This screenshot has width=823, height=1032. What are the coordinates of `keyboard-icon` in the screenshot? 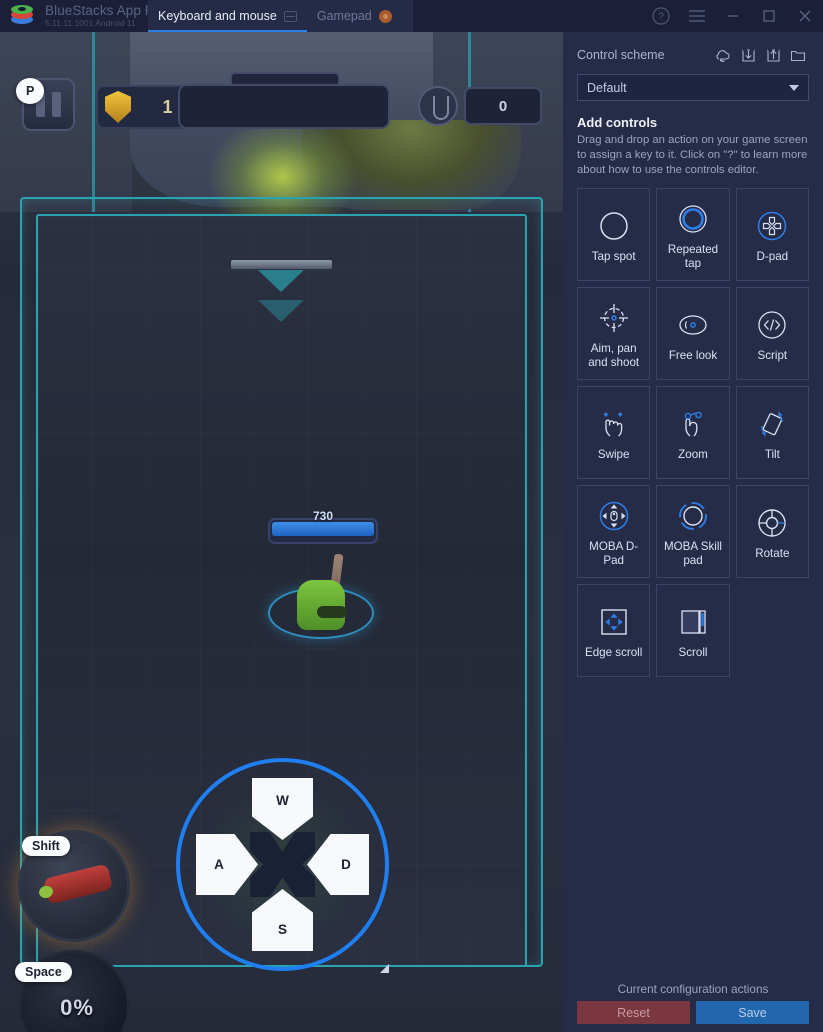 It's located at (290, 16).